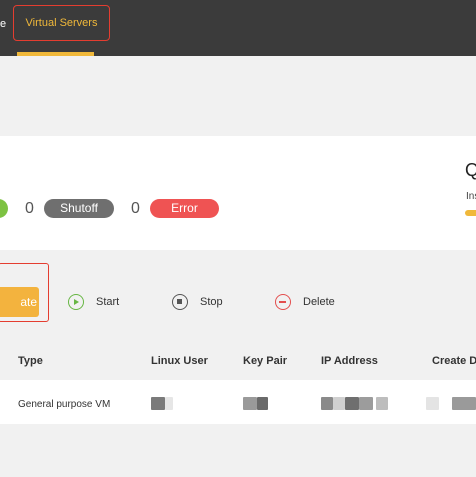 The height and width of the screenshot is (477, 476). Describe the element at coordinates (179, 361) in the screenshot. I see `column-header-linux-user: Linux User` at that location.